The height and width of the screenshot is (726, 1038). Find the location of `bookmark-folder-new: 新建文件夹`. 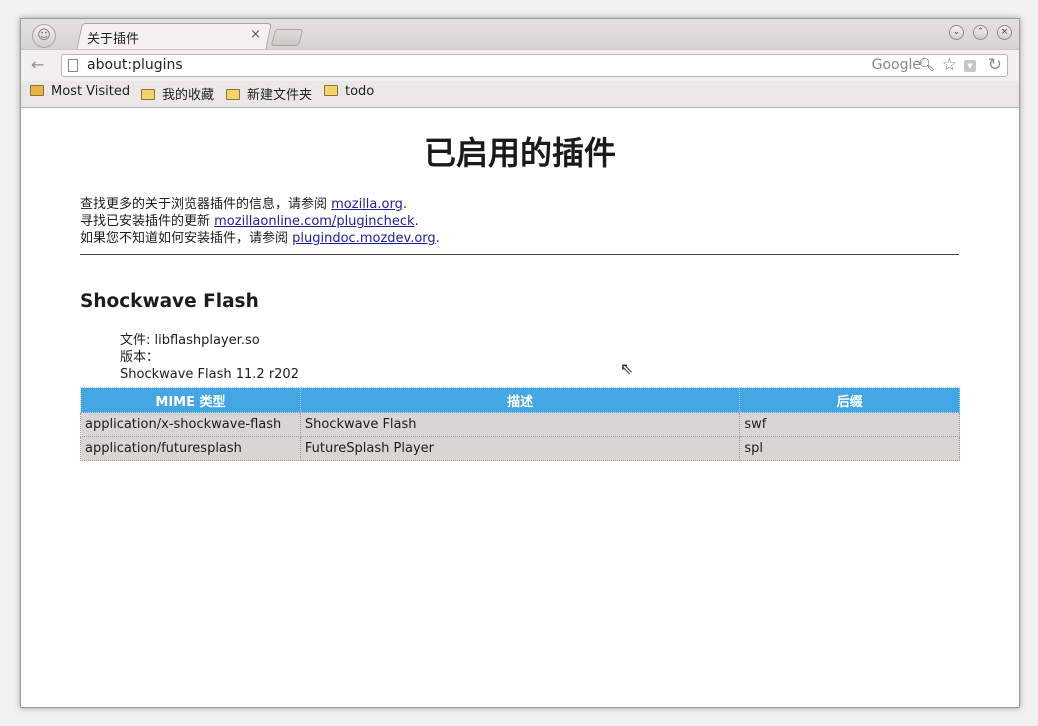

bookmark-folder-new: 新建文件夹 is located at coordinates (269, 93).